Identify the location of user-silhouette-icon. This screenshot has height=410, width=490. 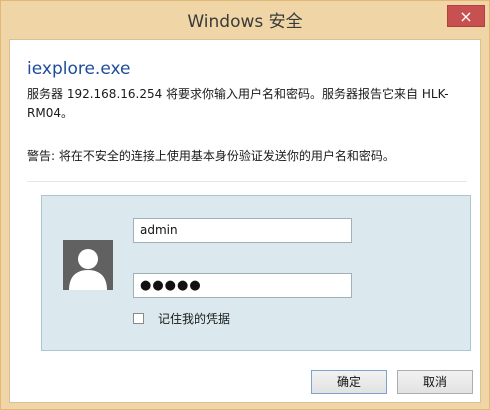
(88, 265).